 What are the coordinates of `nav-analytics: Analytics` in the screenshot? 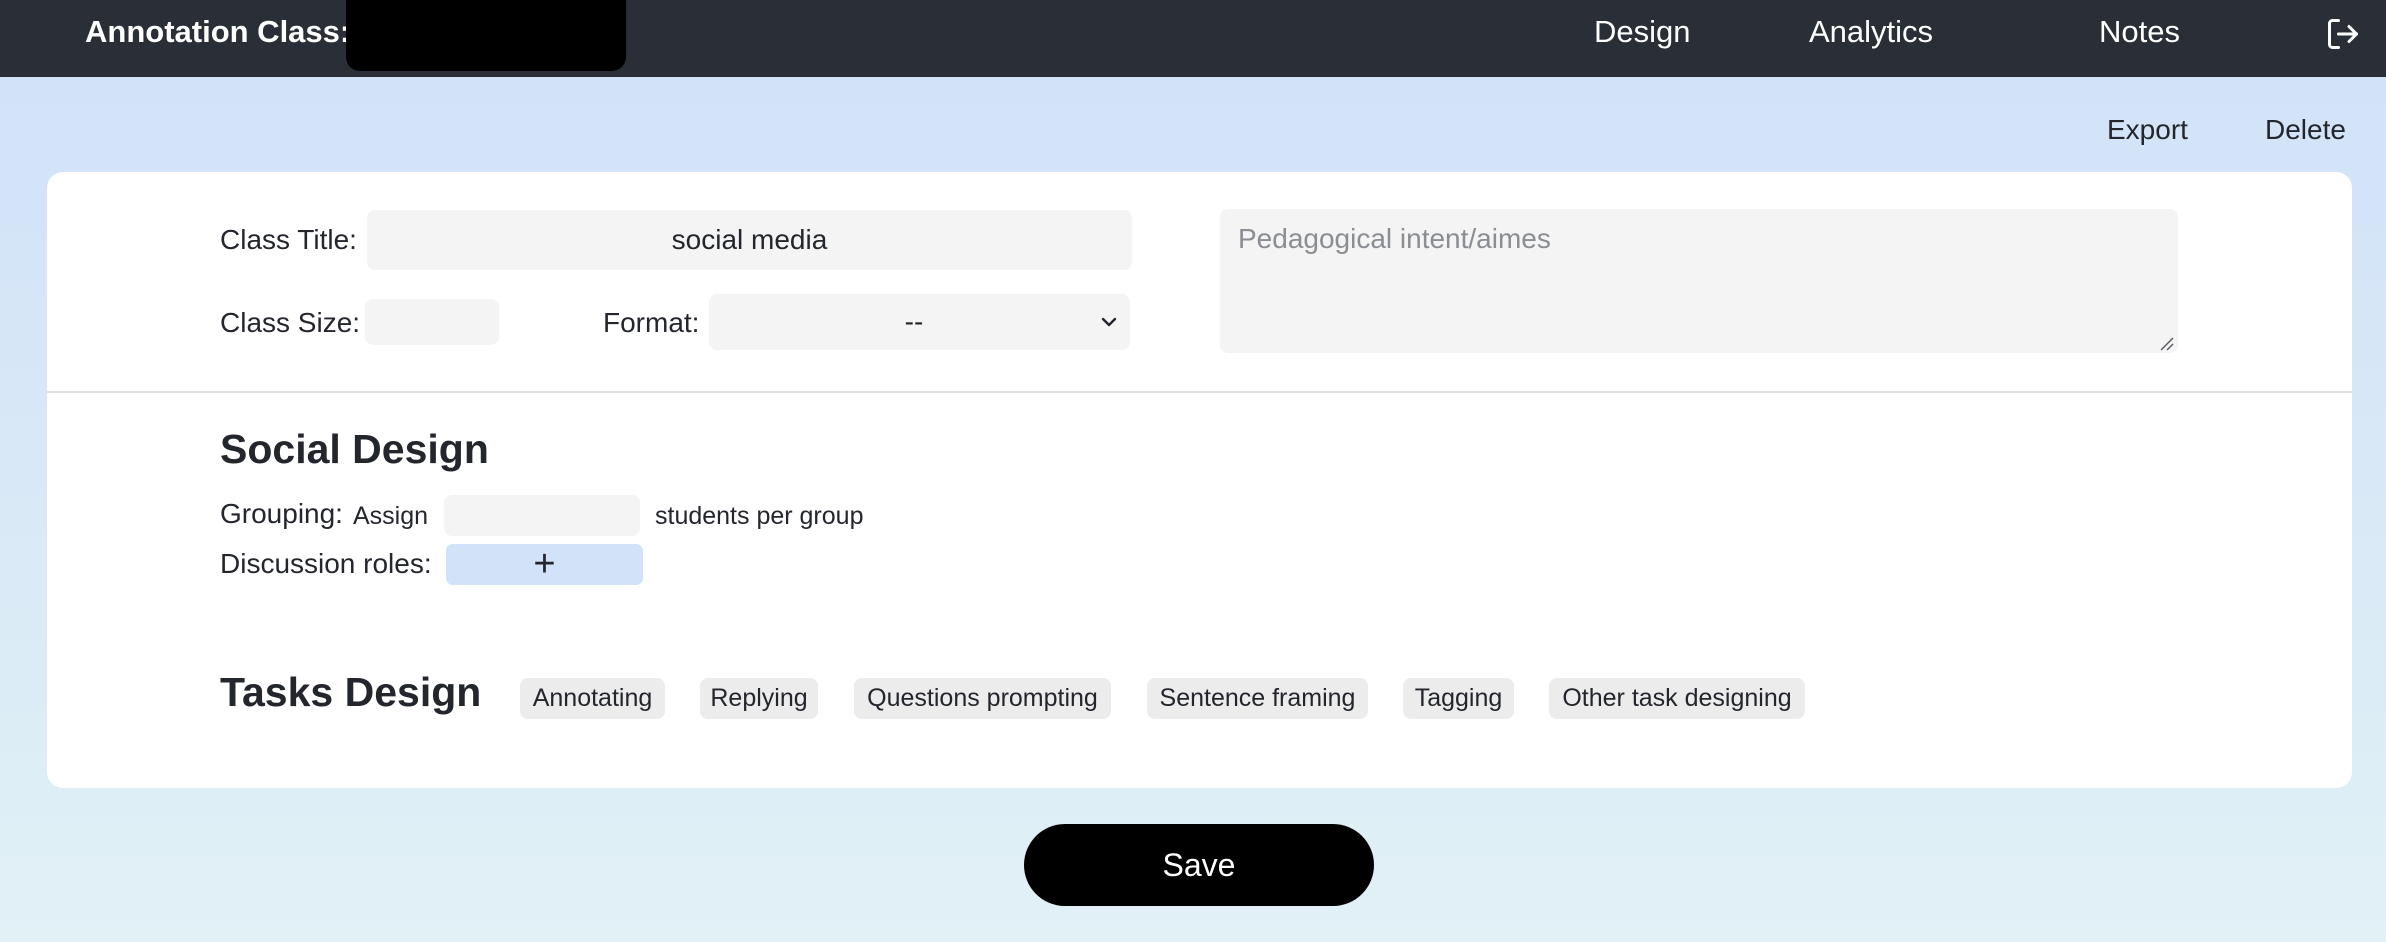 It's located at (1871, 32).